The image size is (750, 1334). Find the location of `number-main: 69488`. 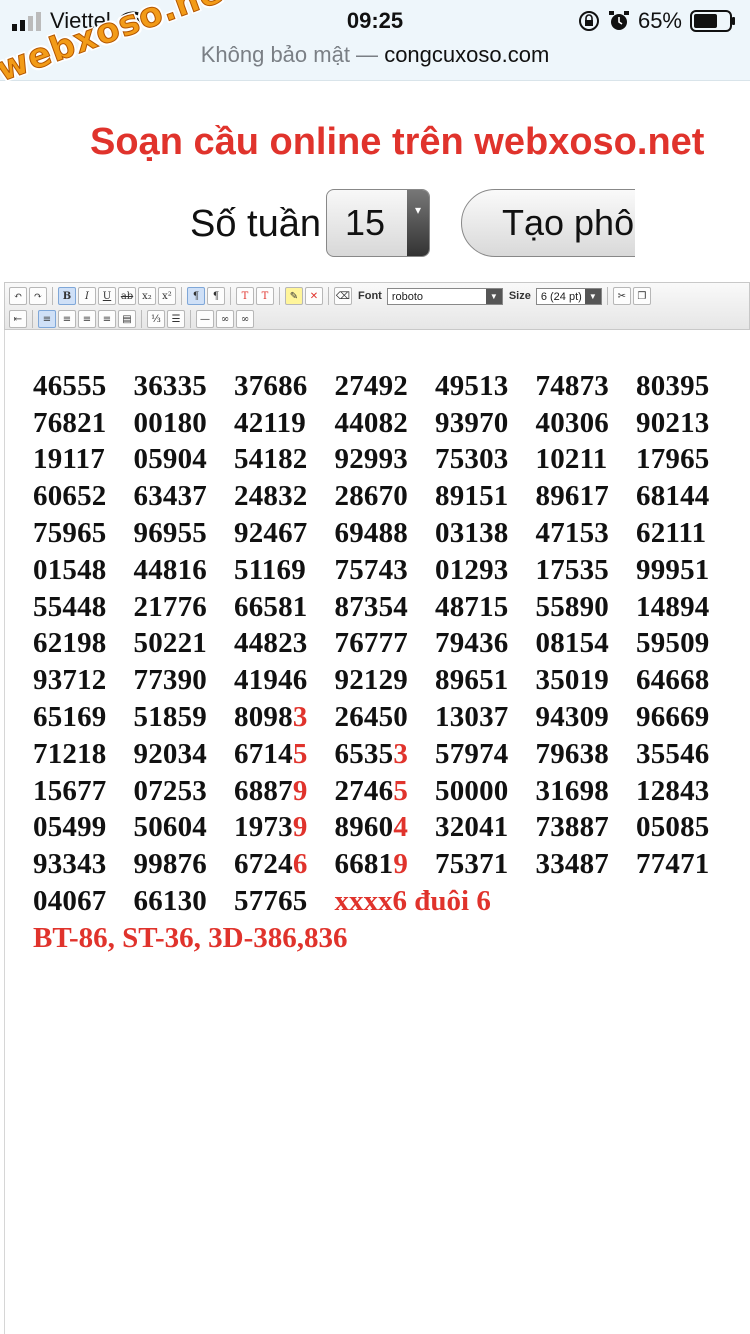

number-main: 69488 is located at coordinates (371, 533).